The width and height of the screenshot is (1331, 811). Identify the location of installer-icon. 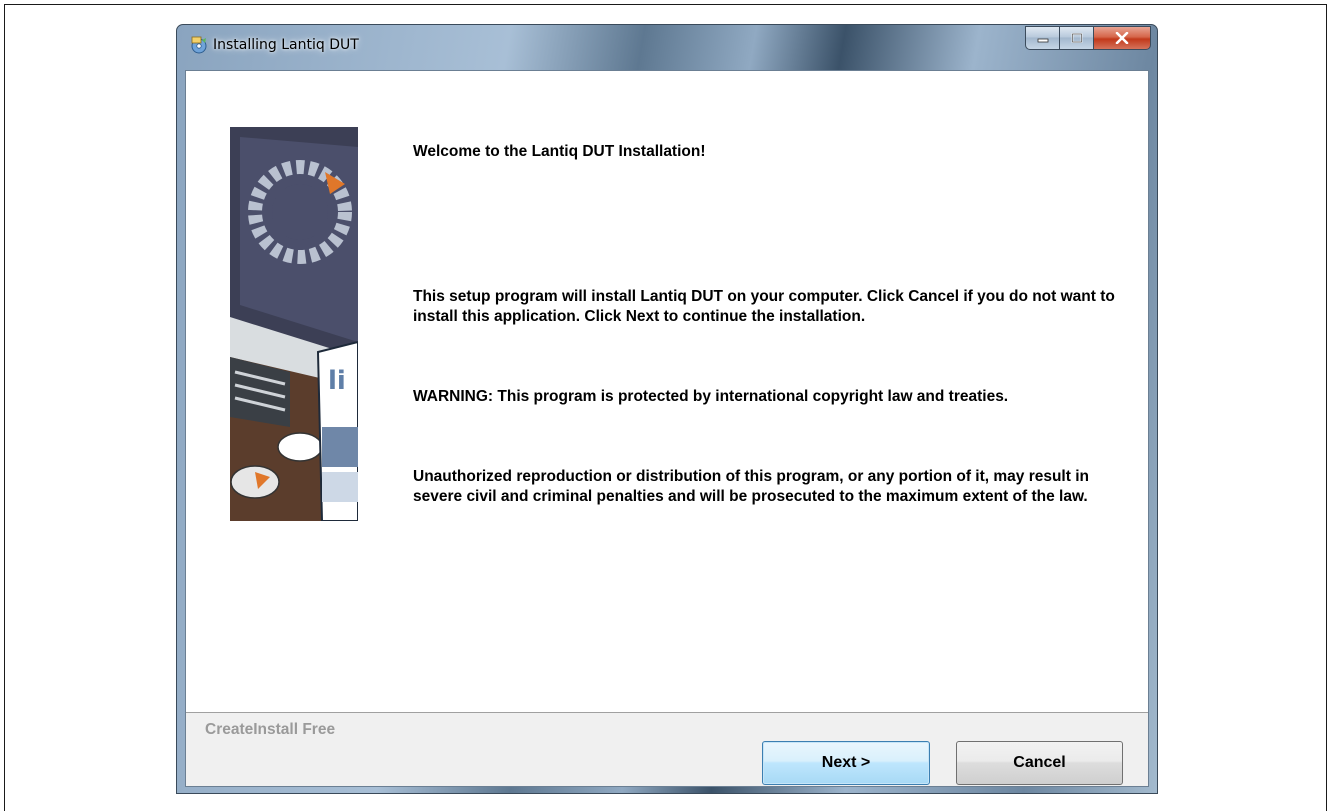
(199, 45).